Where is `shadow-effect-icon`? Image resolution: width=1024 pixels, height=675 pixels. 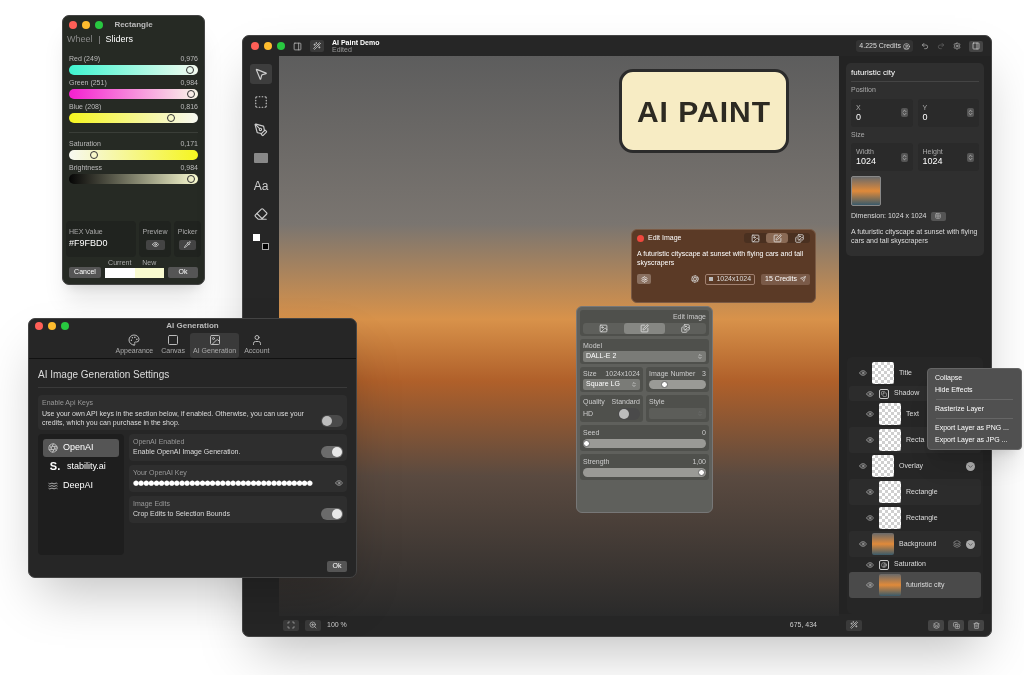 shadow-effect-icon is located at coordinates (884, 393).